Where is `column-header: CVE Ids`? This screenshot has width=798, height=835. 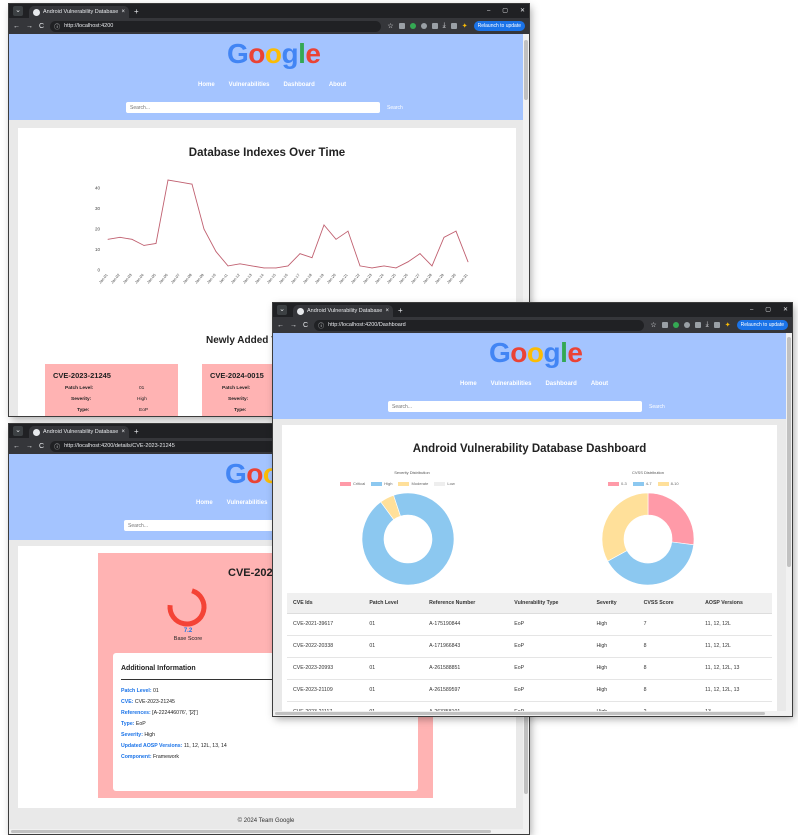
column-header: CVE Ids is located at coordinates (325, 603).